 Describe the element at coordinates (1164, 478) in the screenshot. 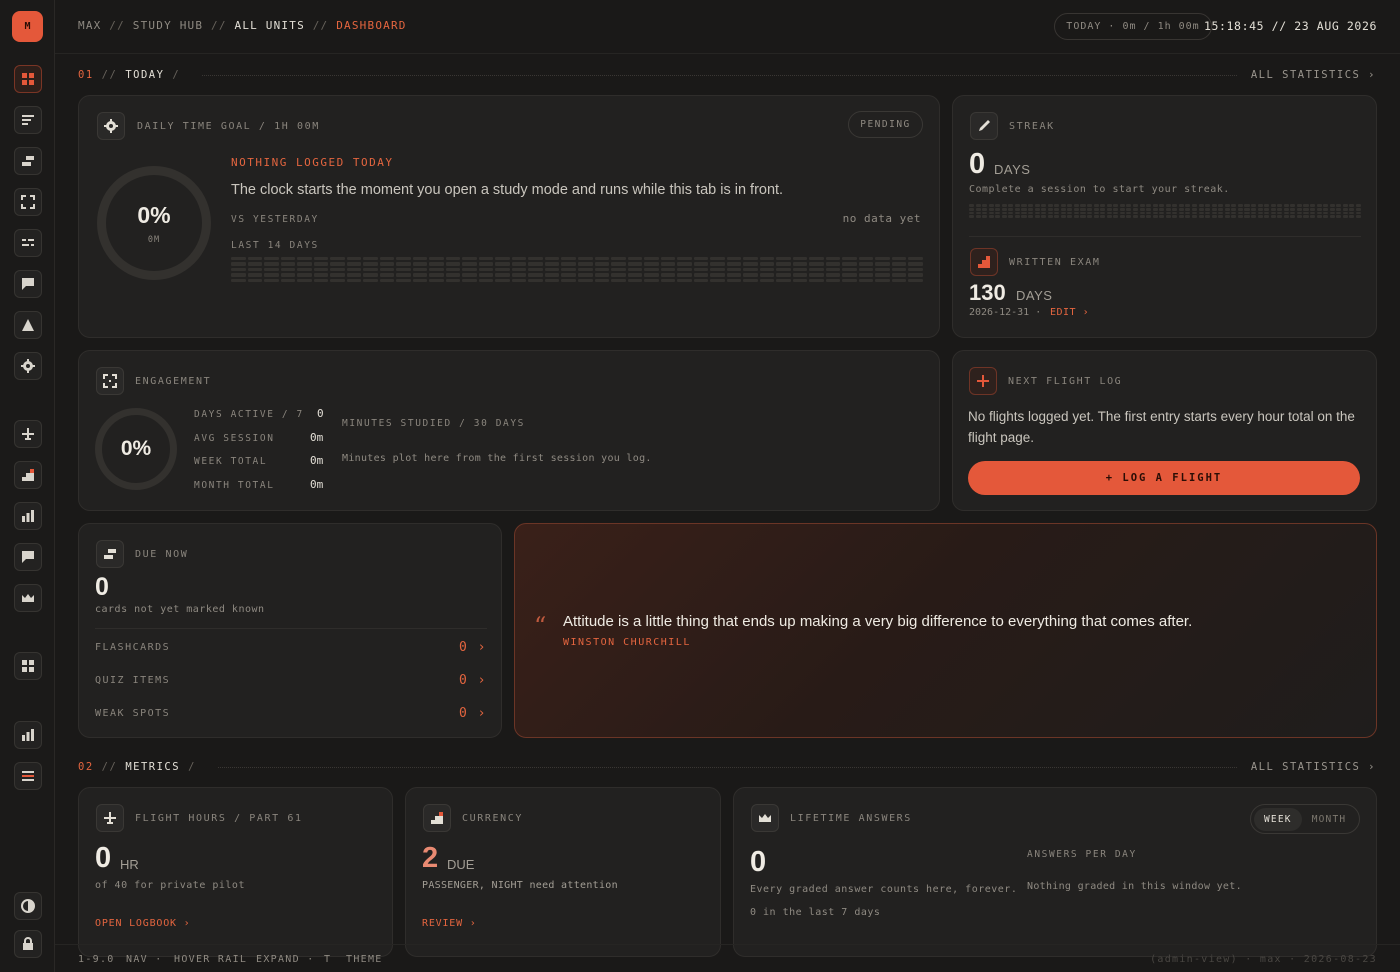

I see `log-flight-button: + LOG A FLIGHT` at that location.